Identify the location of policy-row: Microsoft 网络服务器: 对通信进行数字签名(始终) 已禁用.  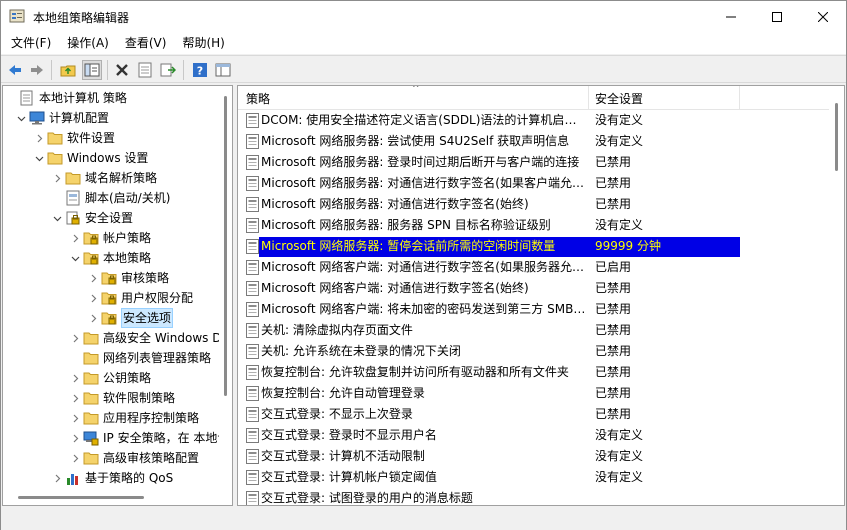
(533, 204).